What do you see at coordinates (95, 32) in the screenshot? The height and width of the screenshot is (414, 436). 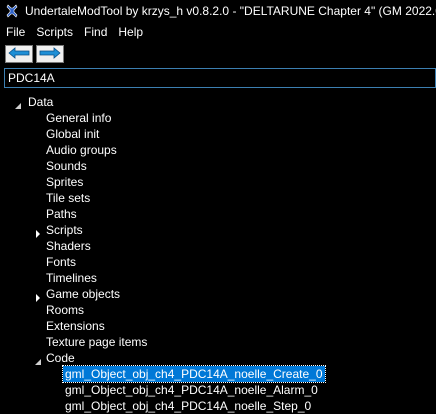 I see `menu-find: Find` at bounding box center [95, 32].